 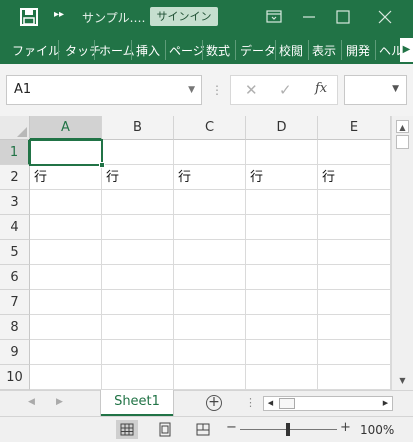 I want to click on cell-a4, so click(x=66, y=227).